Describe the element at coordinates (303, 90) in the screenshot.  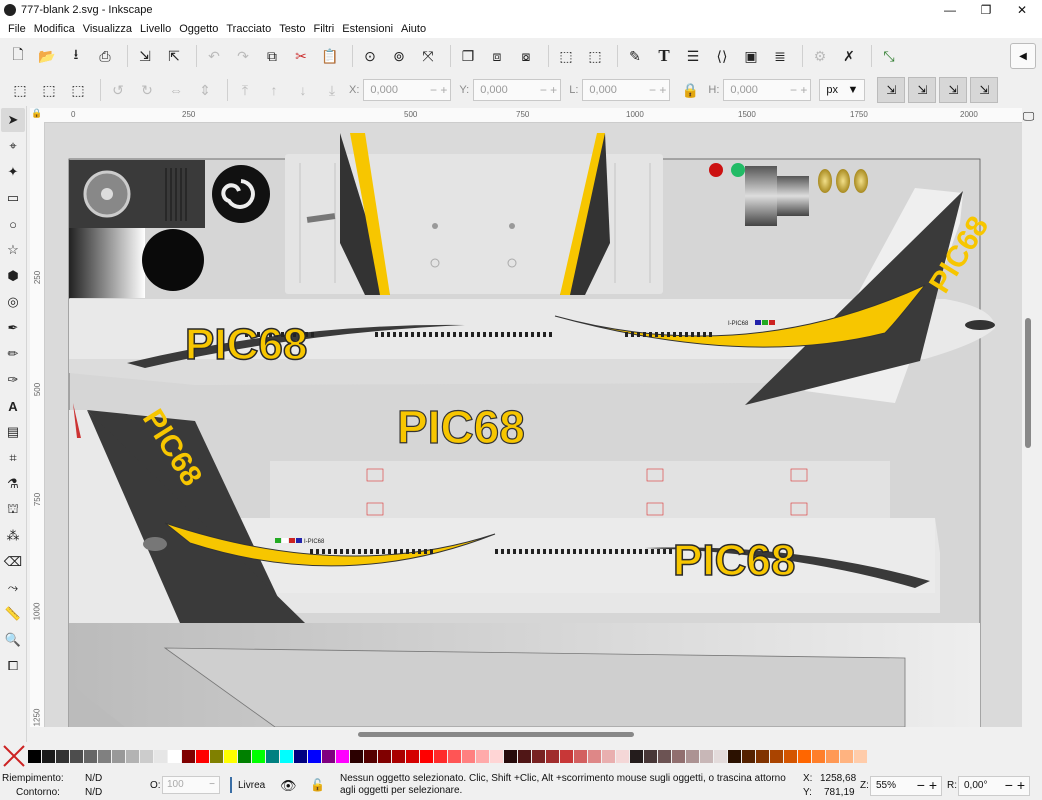
I see `lower-icon: ↓` at that location.